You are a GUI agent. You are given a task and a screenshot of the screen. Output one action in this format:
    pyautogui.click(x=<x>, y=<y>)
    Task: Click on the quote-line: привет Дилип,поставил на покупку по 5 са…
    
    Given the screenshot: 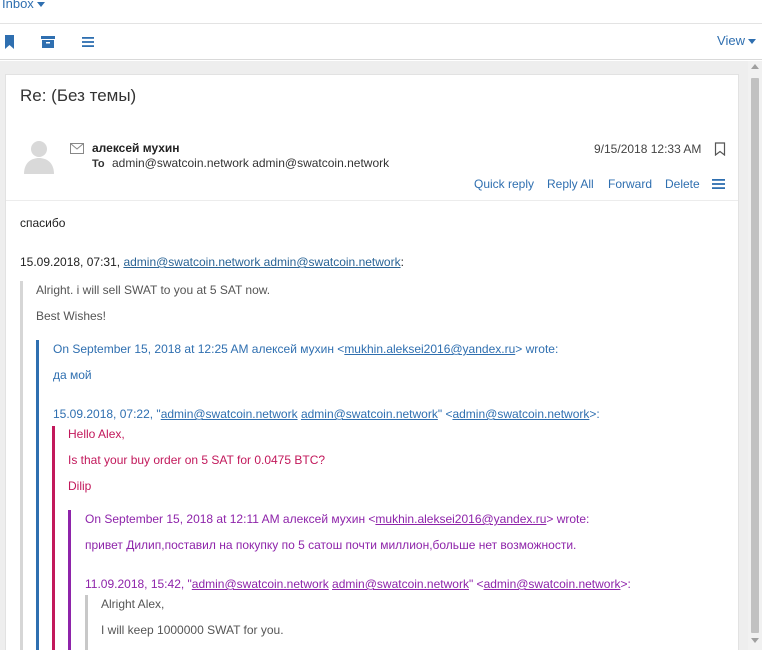 What is the action you would take?
    pyautogui.click(x=331, y=545)
    